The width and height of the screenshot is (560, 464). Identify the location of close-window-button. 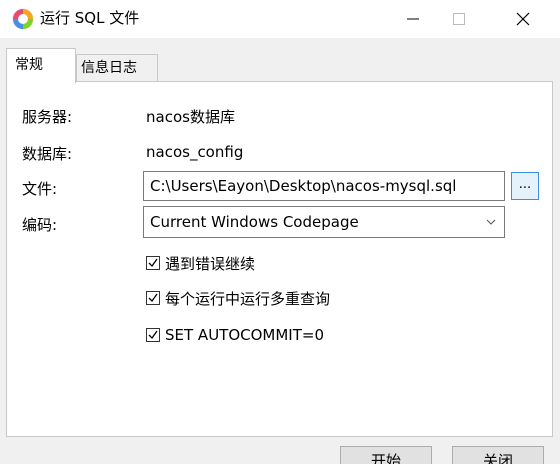
(523, 19).